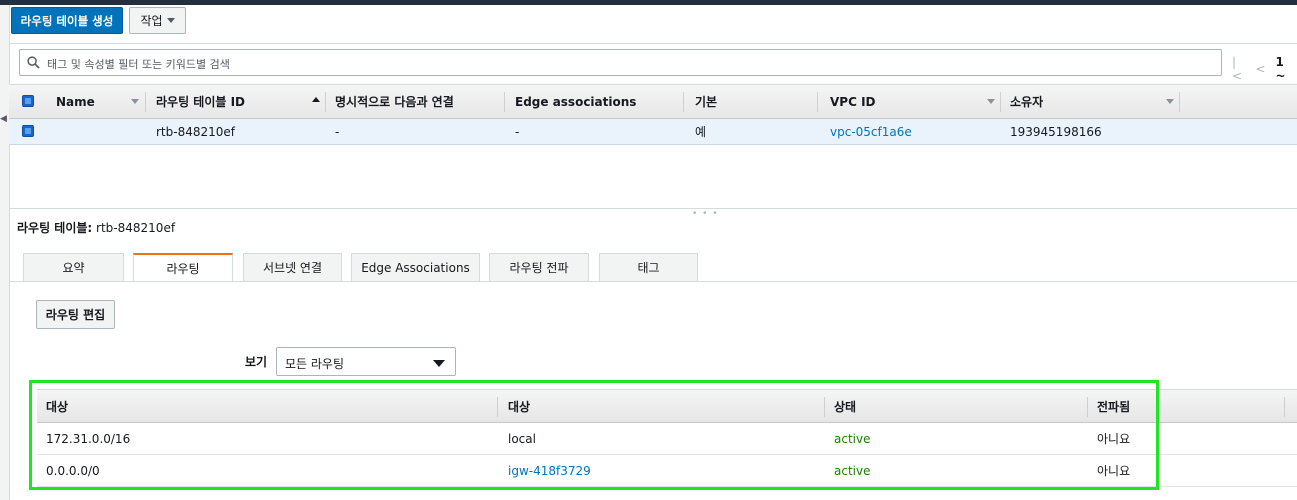  What do you see at coordinates (55, 228) in the screenshot?
I see `detail-title-label: 라우팅 테이블:` at bounding box center [55, 228].